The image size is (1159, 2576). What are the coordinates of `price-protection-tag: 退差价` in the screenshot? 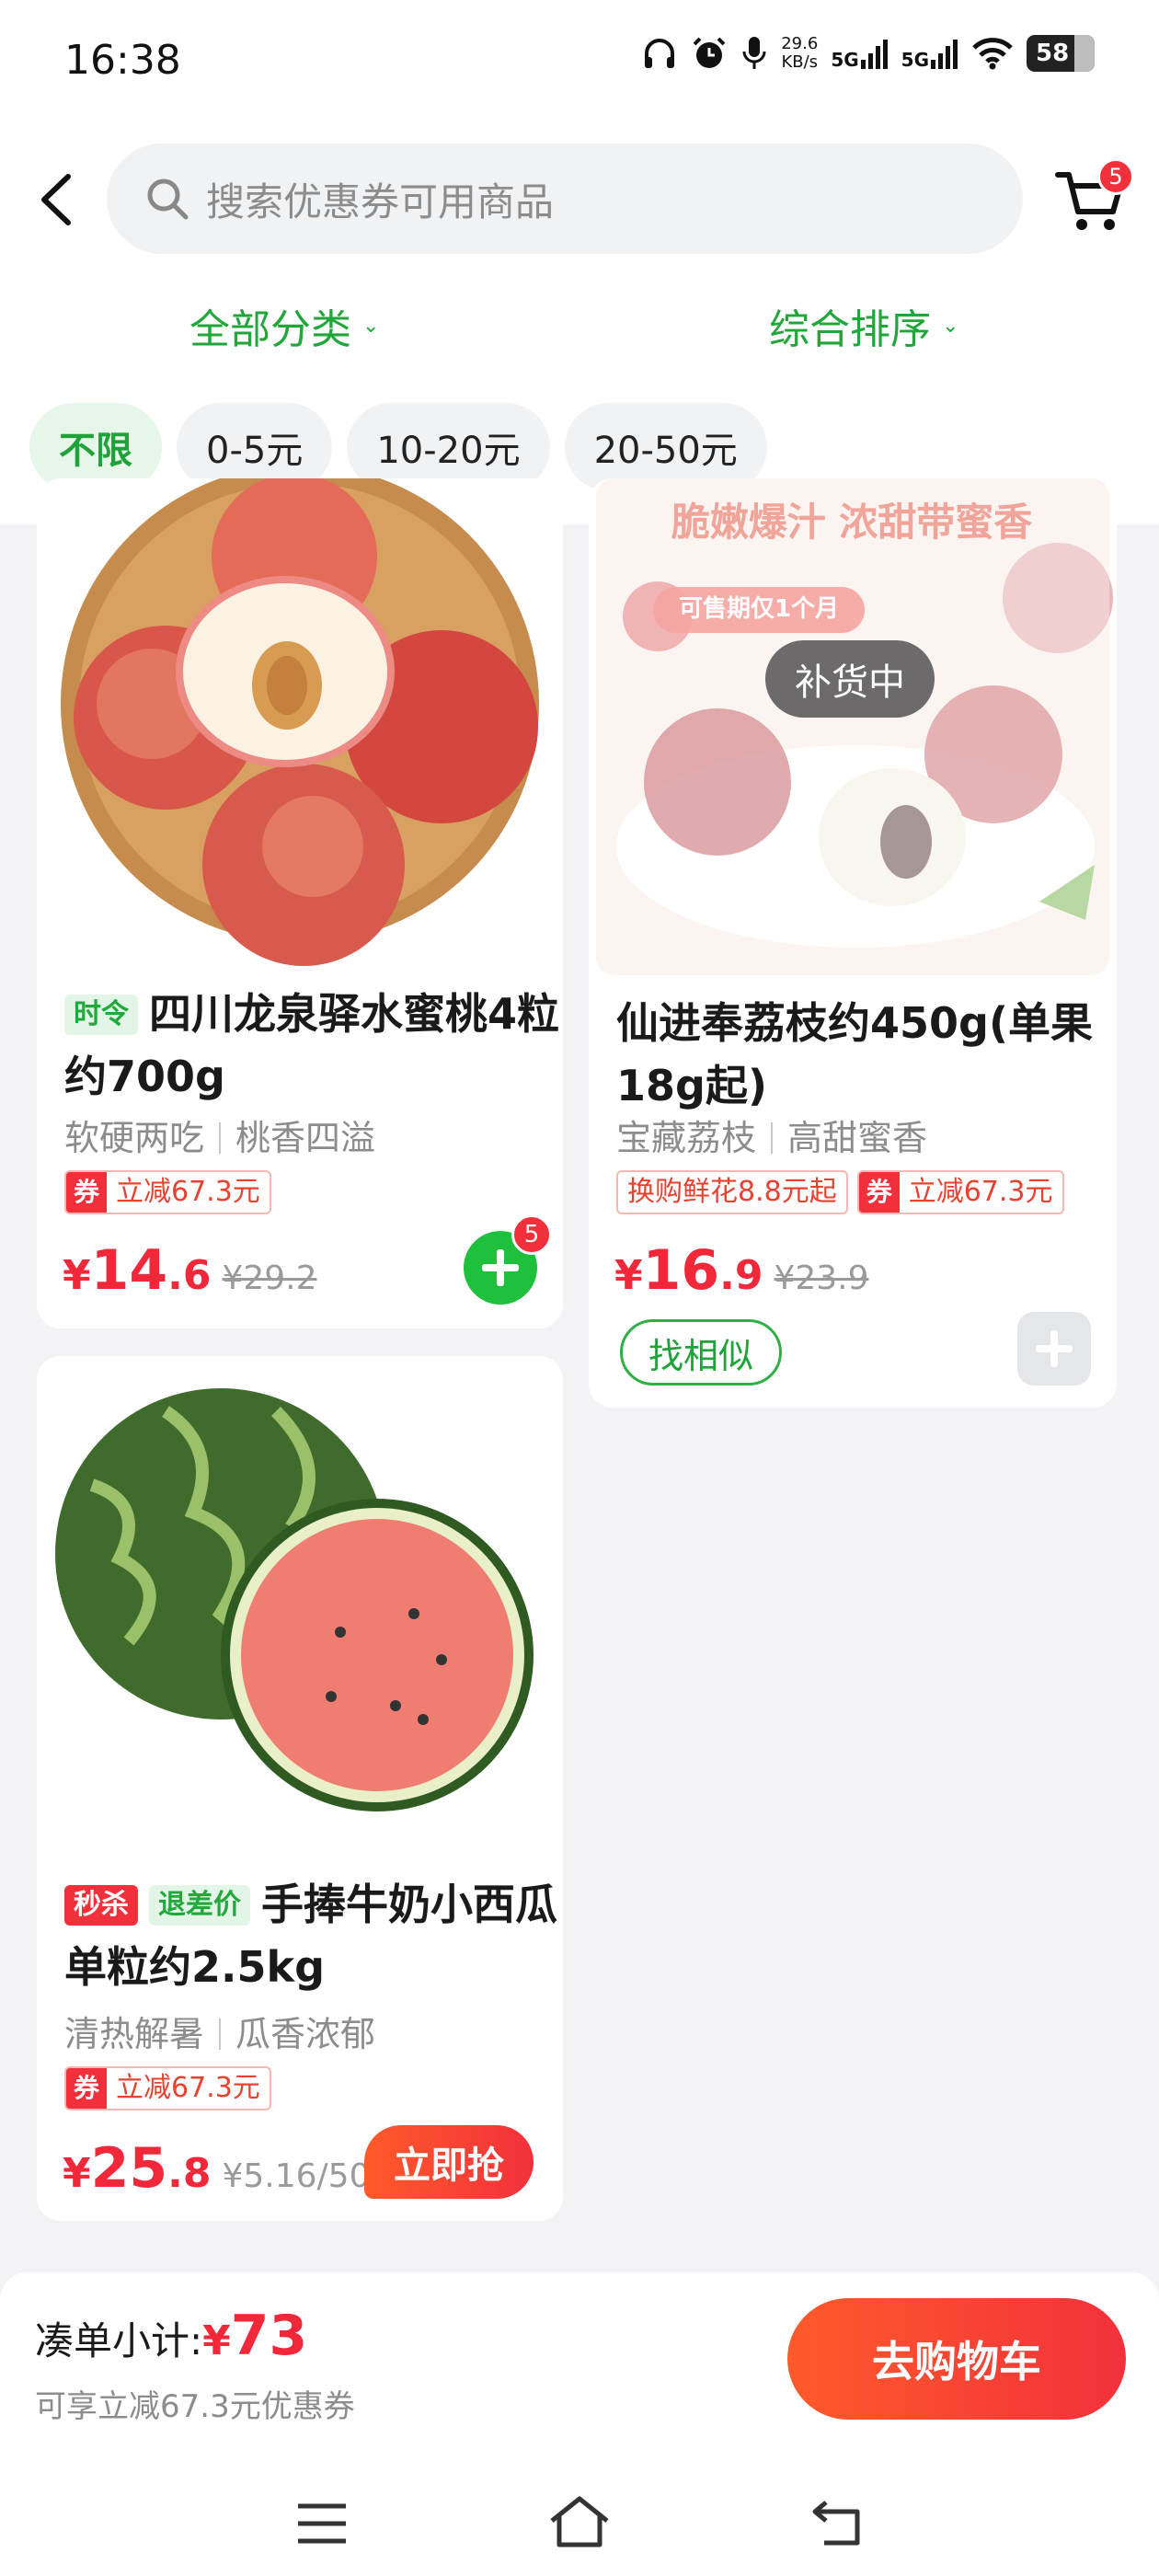 It's located at (199, 1905).